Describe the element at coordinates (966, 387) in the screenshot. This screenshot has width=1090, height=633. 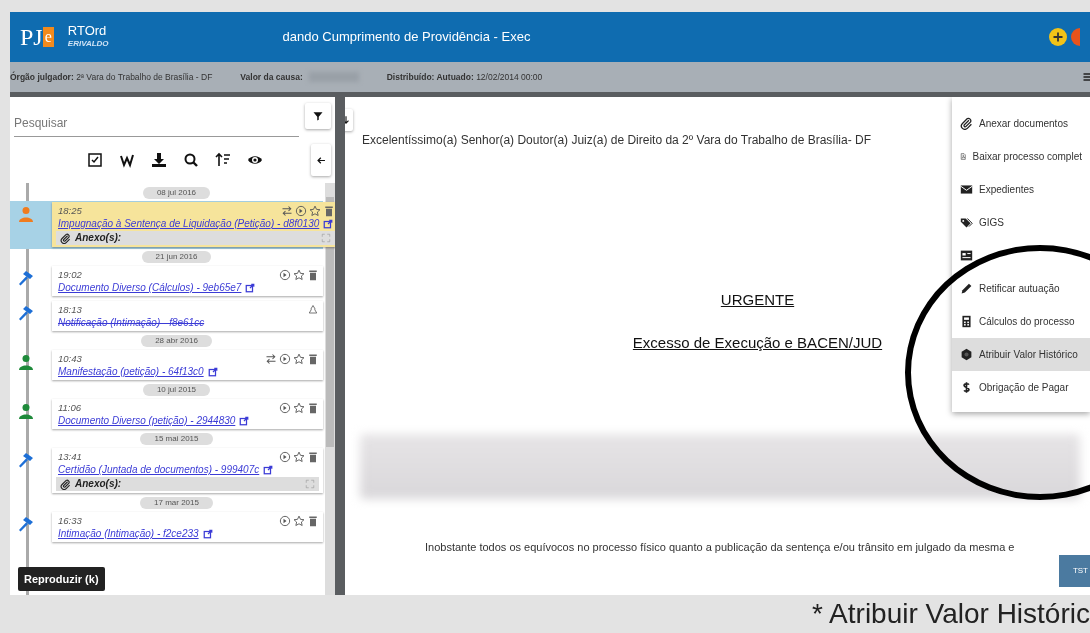
I see `dollar-icon` at that location.